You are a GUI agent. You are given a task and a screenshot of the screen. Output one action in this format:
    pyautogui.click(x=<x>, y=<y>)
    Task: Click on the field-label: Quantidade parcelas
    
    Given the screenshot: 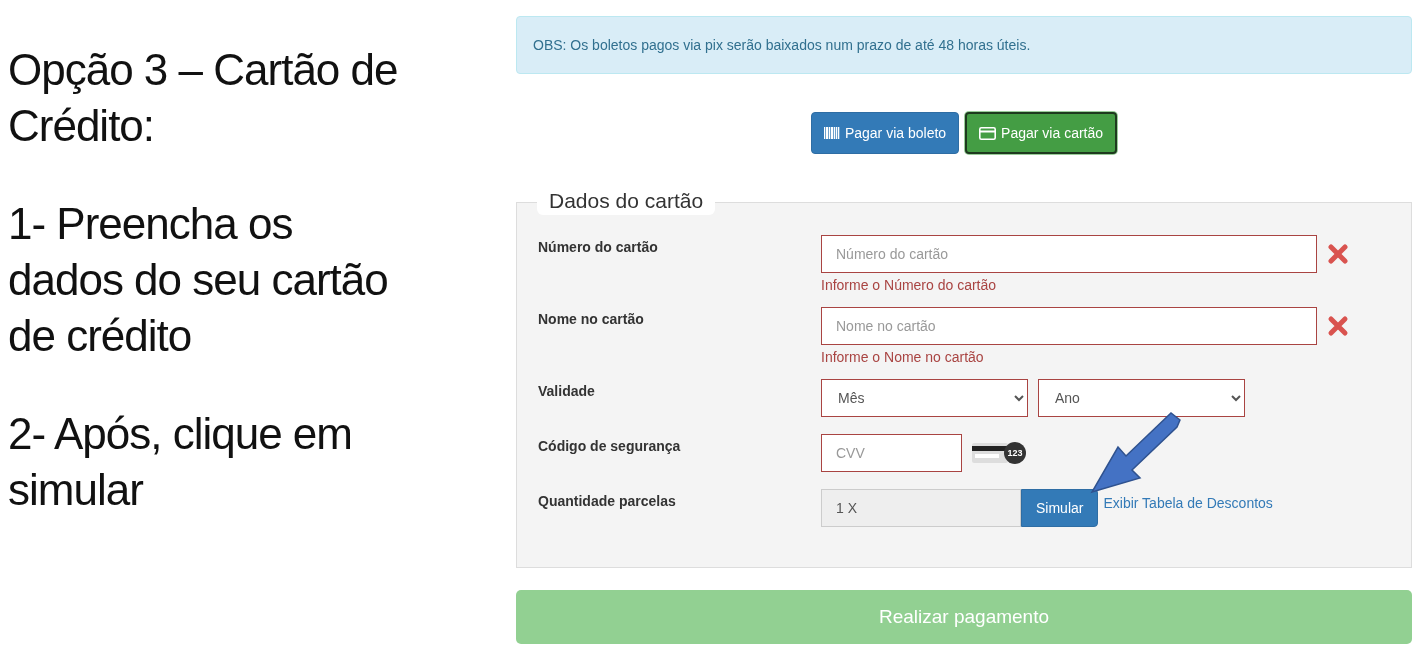 What is the action you would take?
    pyautogui.click(x=607, y=501)
    